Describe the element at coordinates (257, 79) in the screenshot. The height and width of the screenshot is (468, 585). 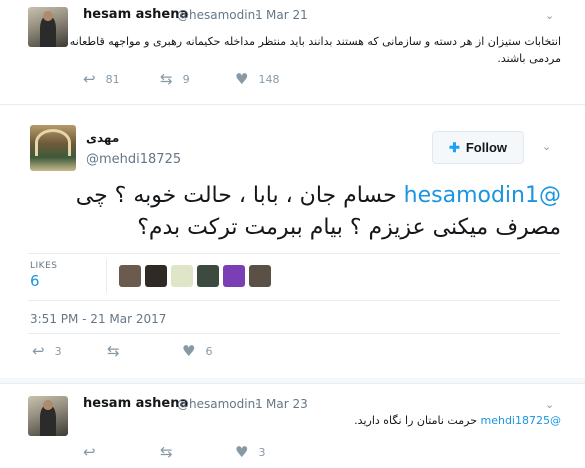
I see `like-button: ♥ 148` at that location.